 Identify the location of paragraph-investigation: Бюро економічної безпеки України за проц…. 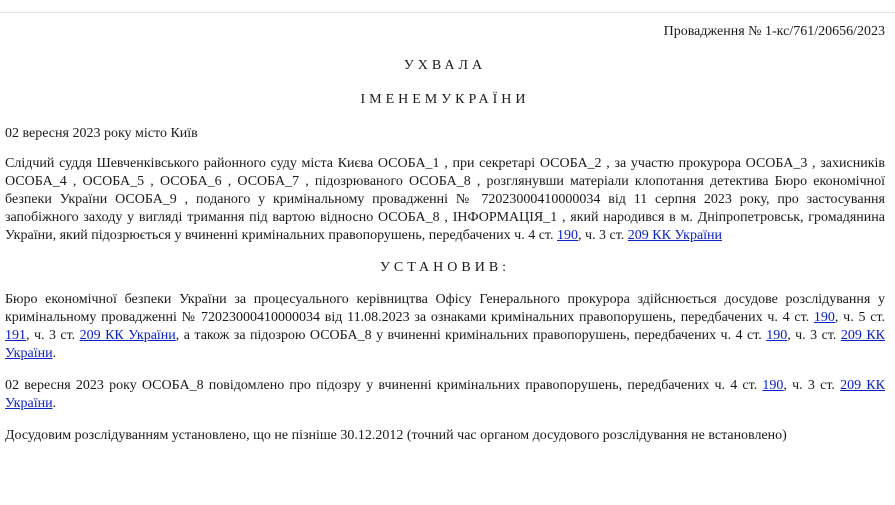
(445, 327).